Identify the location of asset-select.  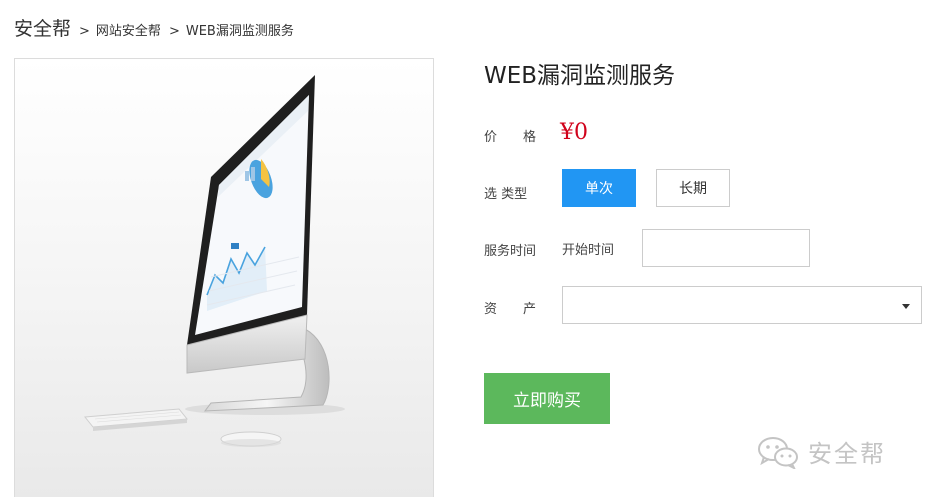
(742, 305).